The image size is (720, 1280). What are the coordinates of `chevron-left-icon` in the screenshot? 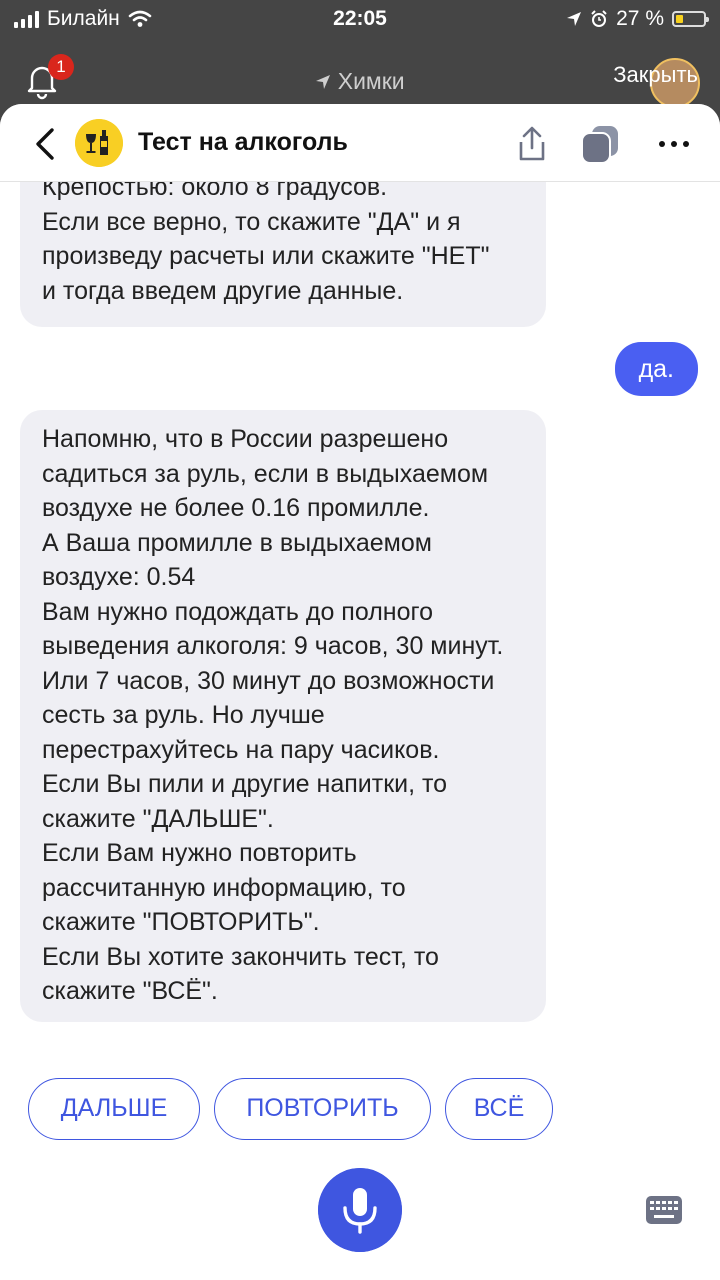 It's located at (46, 144).